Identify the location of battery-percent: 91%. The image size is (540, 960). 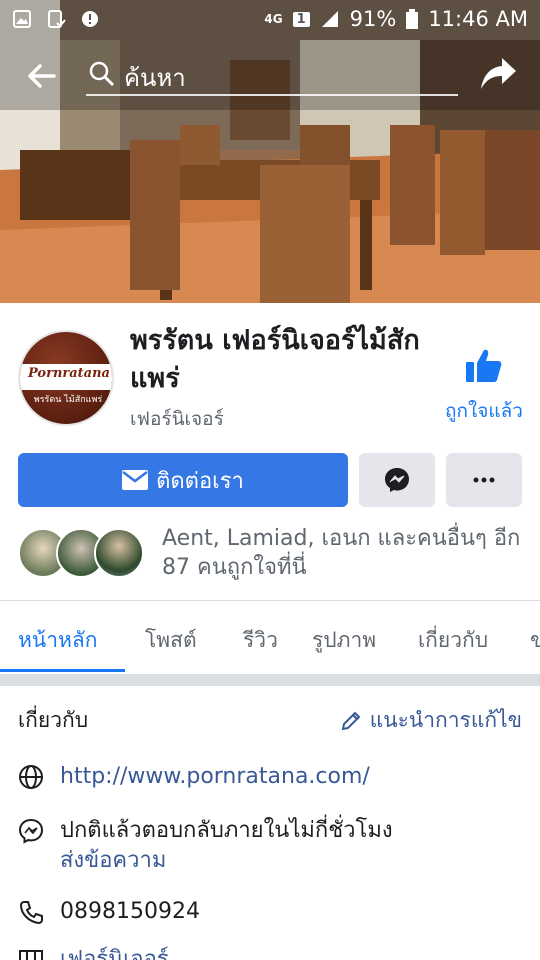
(373, 19).